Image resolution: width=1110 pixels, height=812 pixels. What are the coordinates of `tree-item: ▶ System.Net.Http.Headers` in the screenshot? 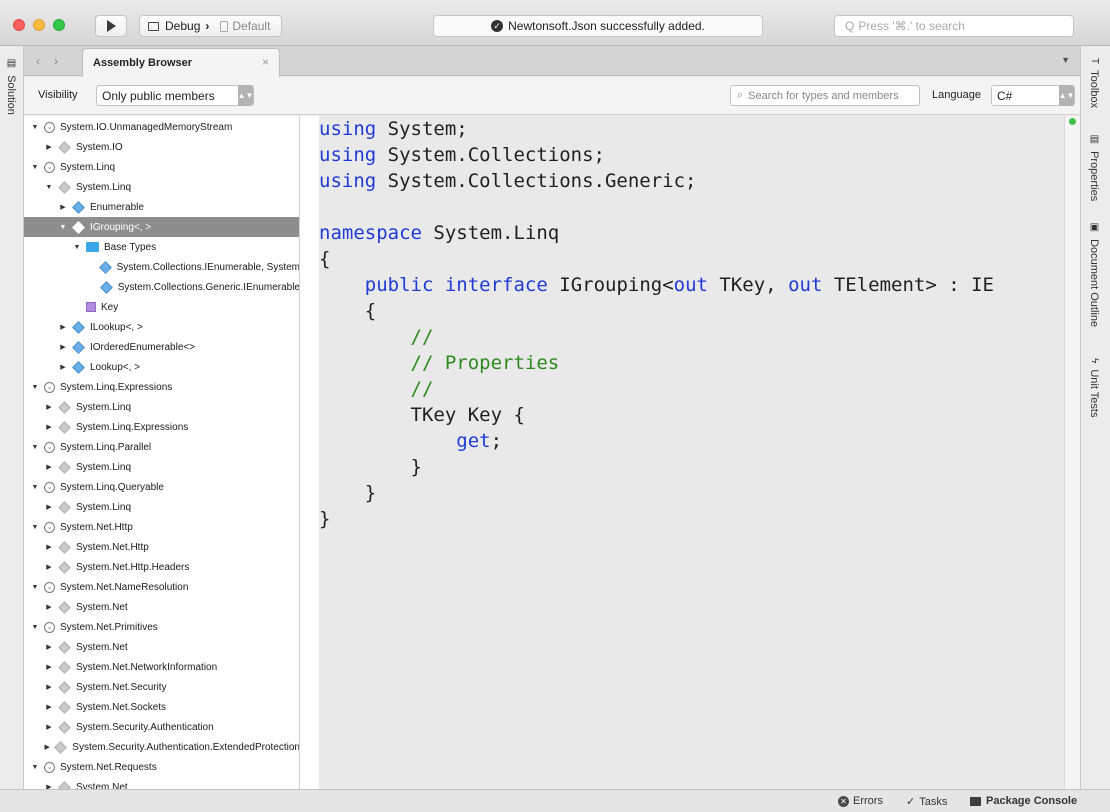 It's located at (161, 567).